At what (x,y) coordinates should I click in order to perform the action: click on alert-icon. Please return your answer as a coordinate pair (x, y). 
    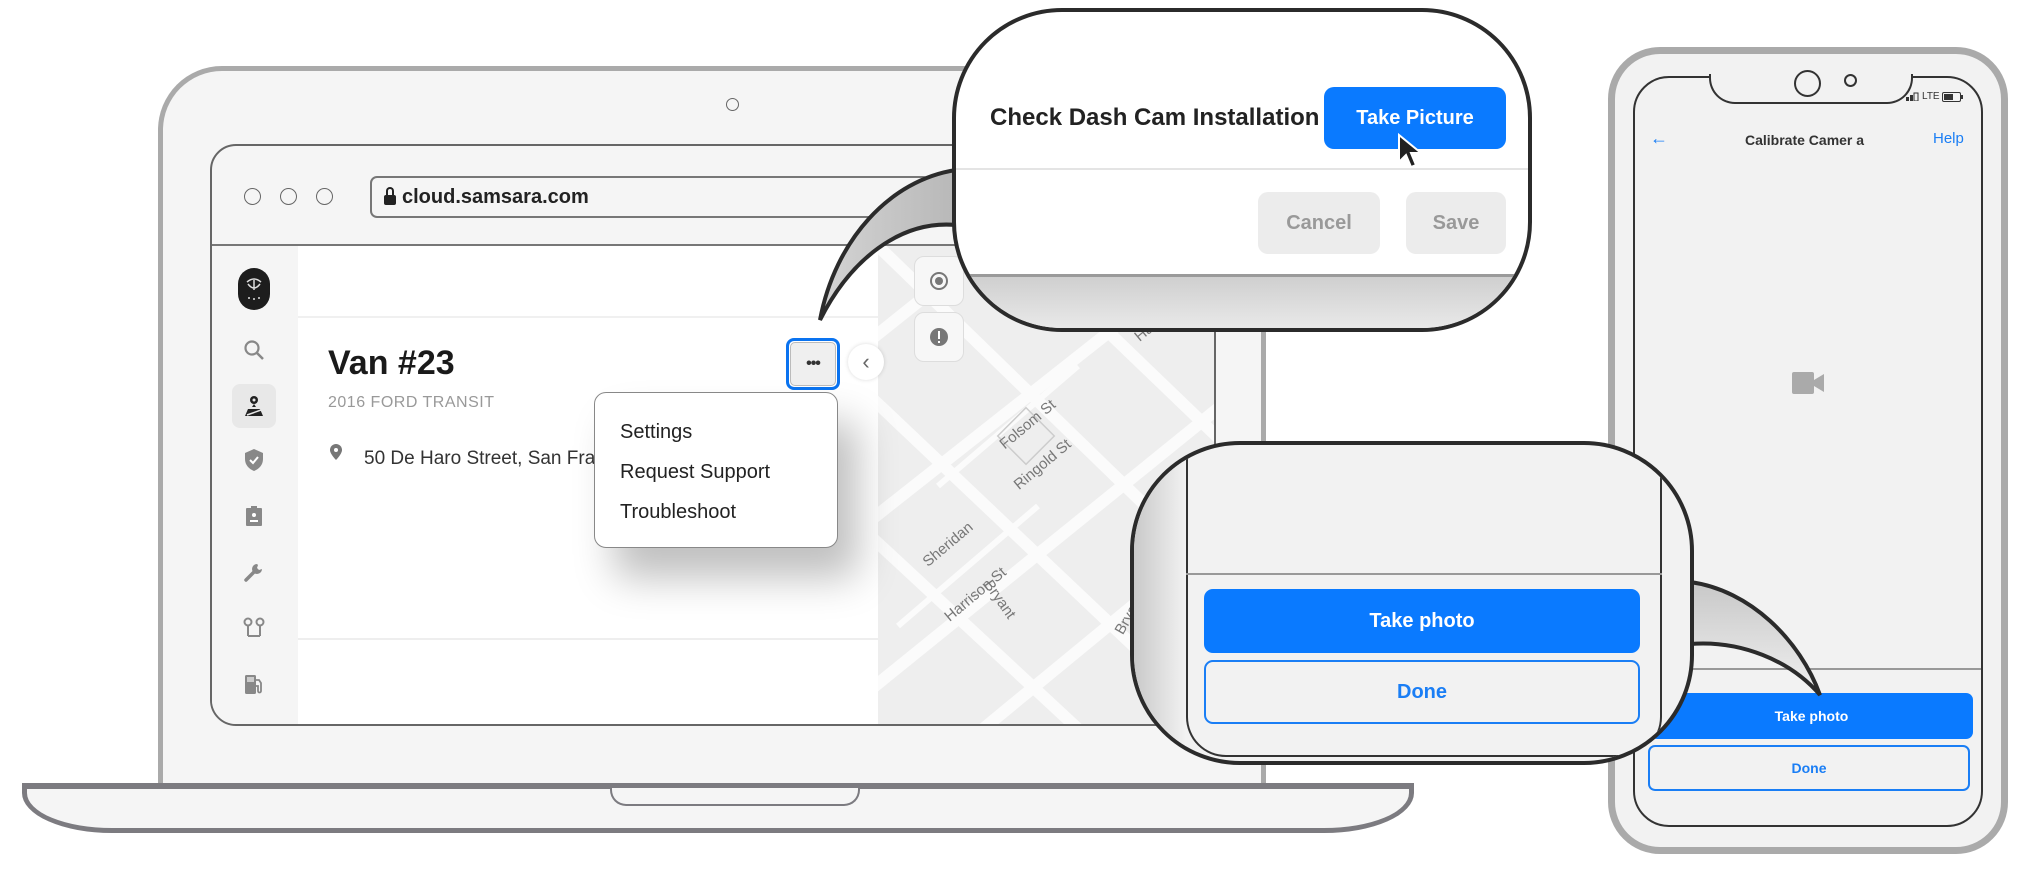
    Looking at the image, I should click on (939, 337).